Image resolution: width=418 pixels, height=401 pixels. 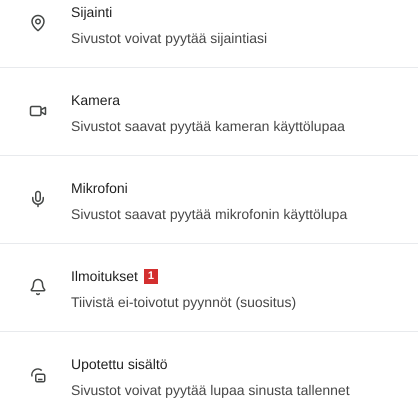 What do you see at coordinates (208, 126) in the screenshot?
I see `setting-description: Sivustot saavat pyytää kameran käyttölupaa` at bounding box center [208, 126].